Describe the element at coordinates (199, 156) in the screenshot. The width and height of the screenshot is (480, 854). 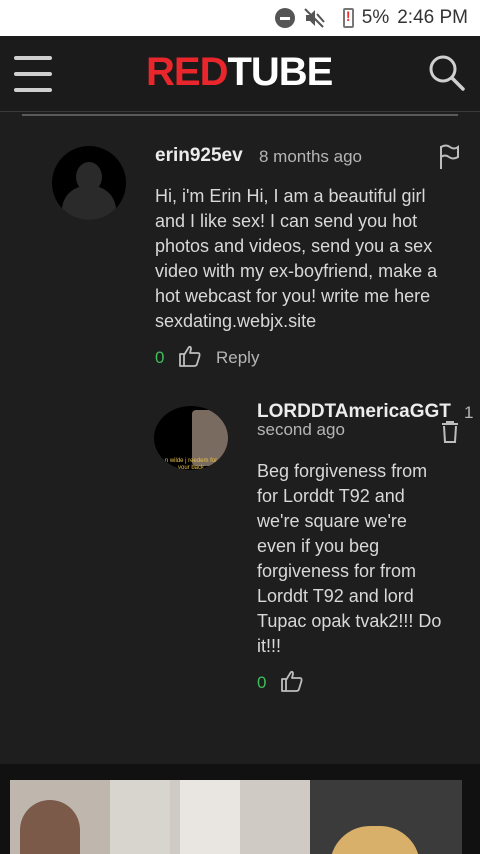
I see `comment-username: erin925ev` at that location.